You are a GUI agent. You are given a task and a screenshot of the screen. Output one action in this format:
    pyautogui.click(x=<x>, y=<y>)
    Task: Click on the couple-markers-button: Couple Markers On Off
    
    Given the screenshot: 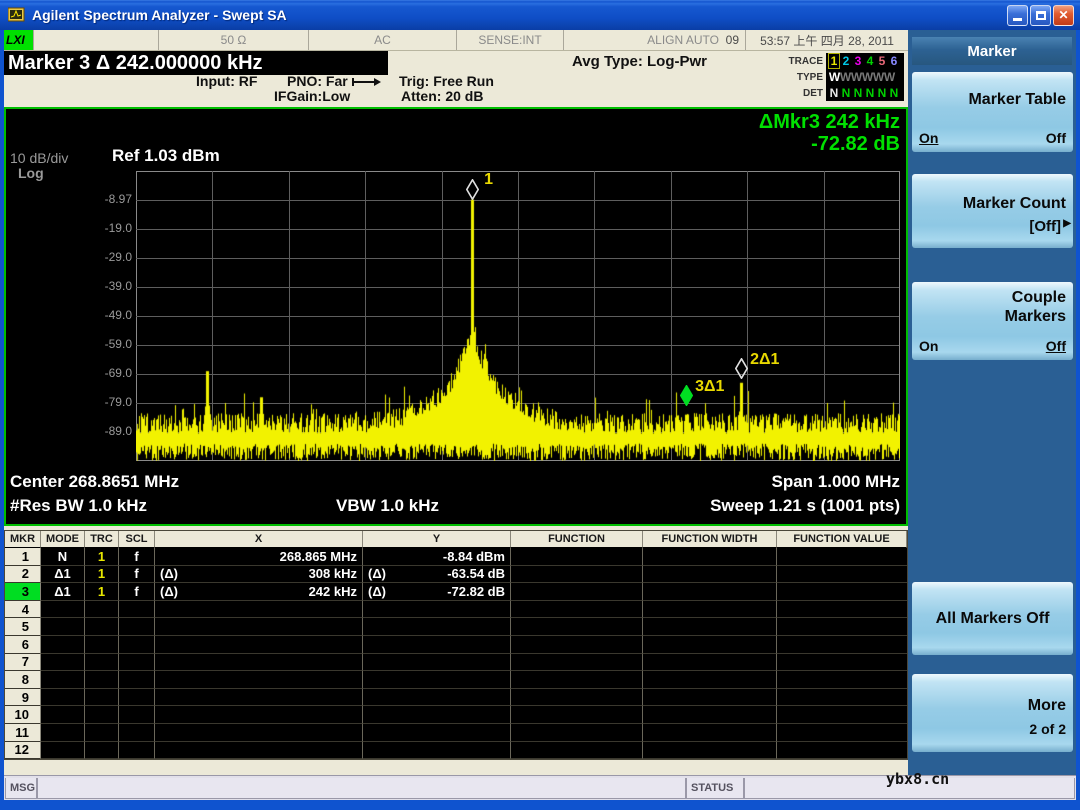 What is the action you would take?
    pyautogui.click(x=992, y=321)
    